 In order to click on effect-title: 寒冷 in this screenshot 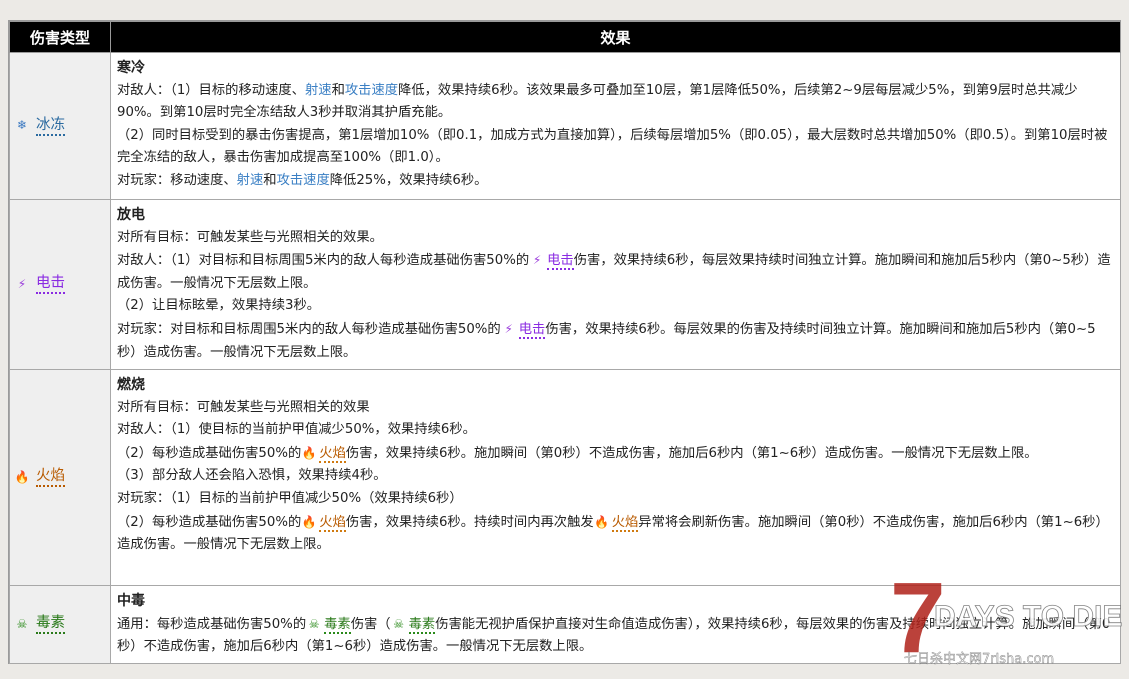, I will do `click(131, 68)`.